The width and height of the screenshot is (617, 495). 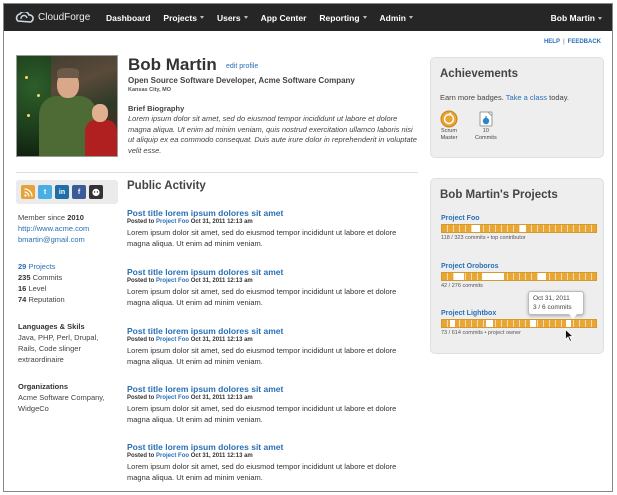 I want to click on tooltip-date: Oct 31, 2011, so click(x=551, y=298).